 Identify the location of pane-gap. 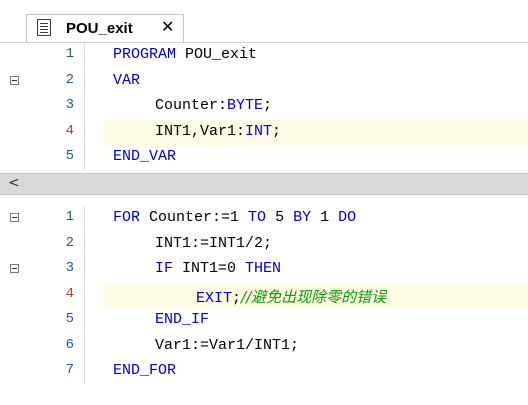
(264, 199).